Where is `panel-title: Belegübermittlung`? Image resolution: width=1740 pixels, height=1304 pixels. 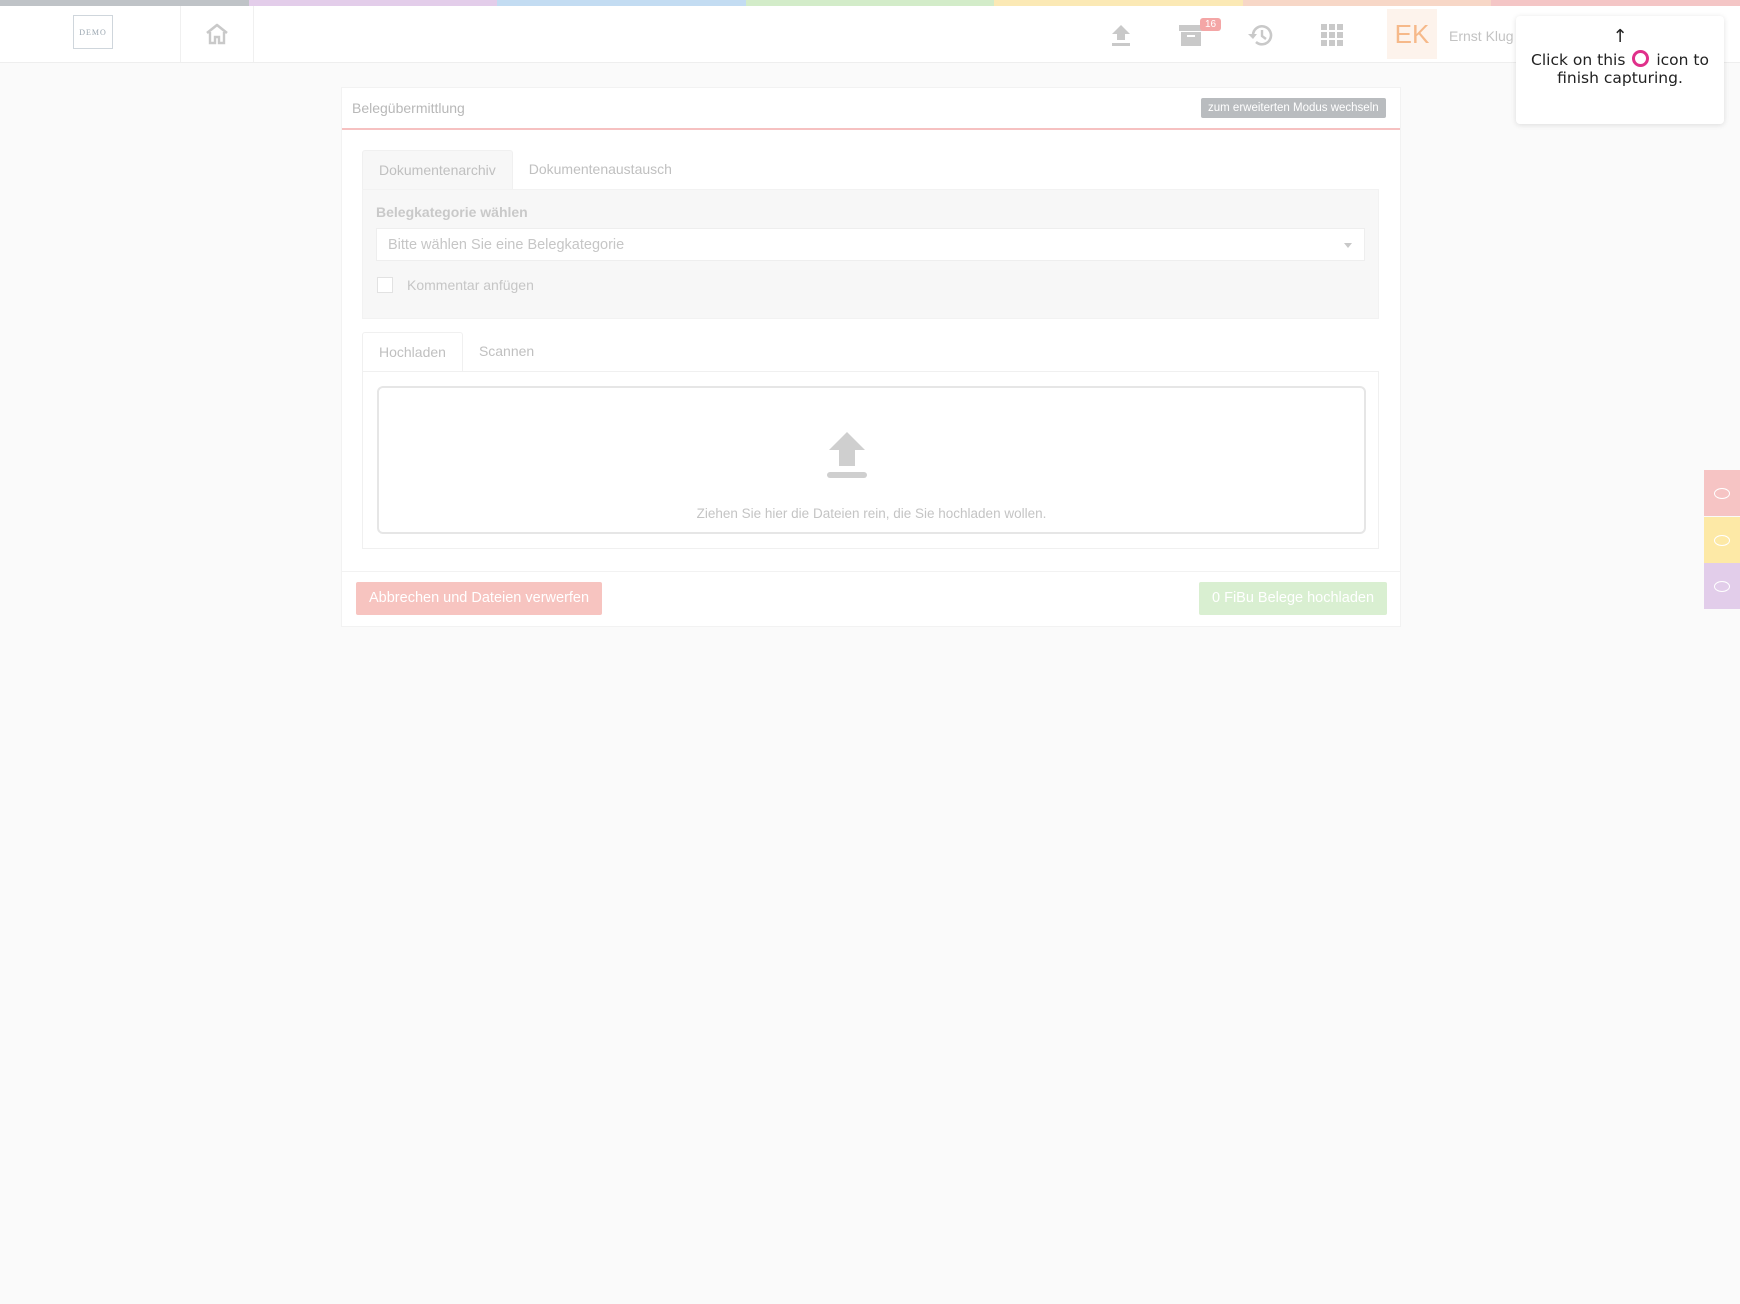 panel-title: Belegübermittlung is located at coordinates (408, 108).